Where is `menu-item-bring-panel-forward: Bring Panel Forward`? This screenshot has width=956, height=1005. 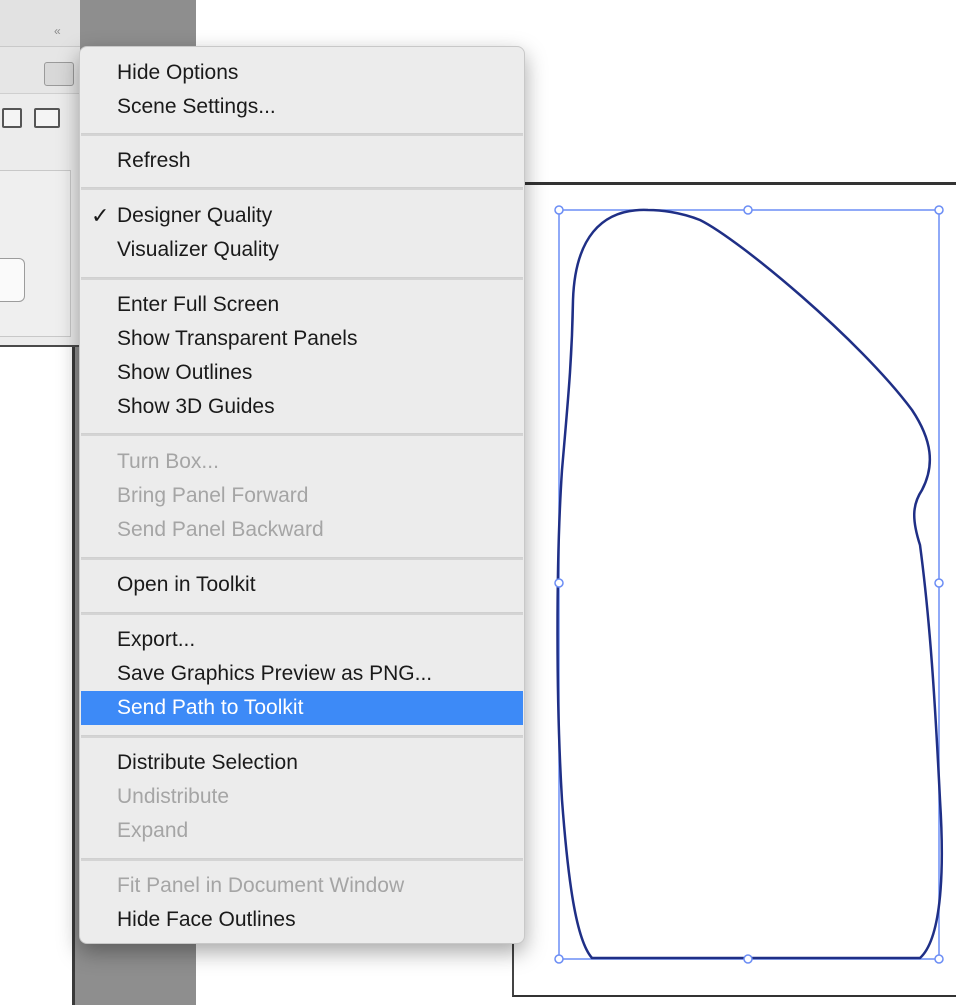
menu-item-bring-panel-forward: Bring Panel Forward is located at coordinates (302, 496).